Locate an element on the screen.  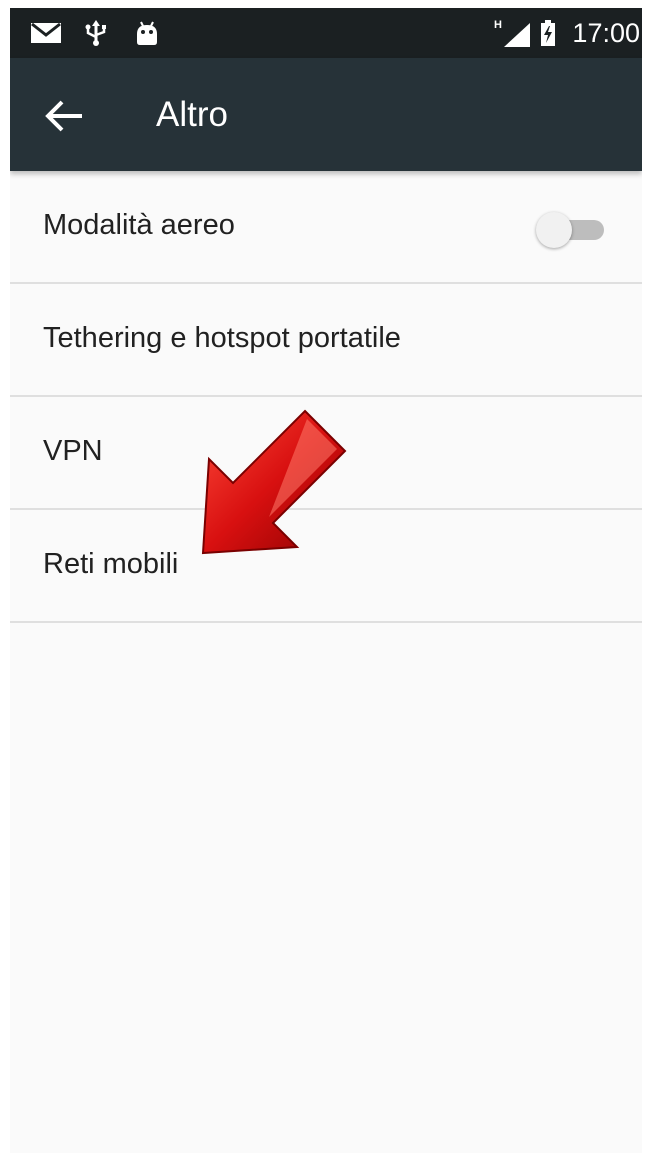
app-bar: Altro is located at coordinates (326, 114).